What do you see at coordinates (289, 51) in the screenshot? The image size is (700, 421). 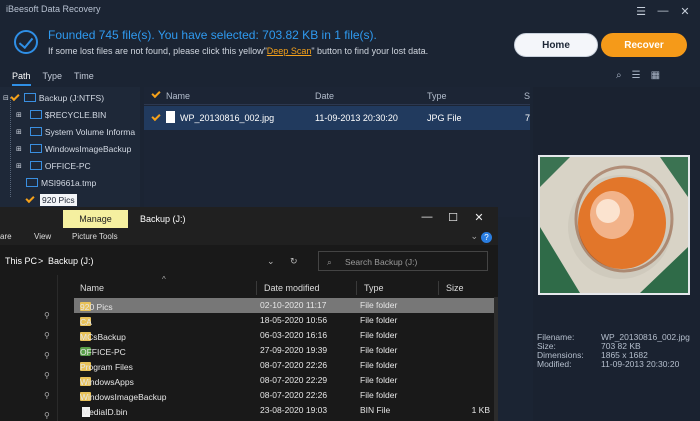 I see `deep-scan-link: Deep Scan` at bounding box center [289, 51].